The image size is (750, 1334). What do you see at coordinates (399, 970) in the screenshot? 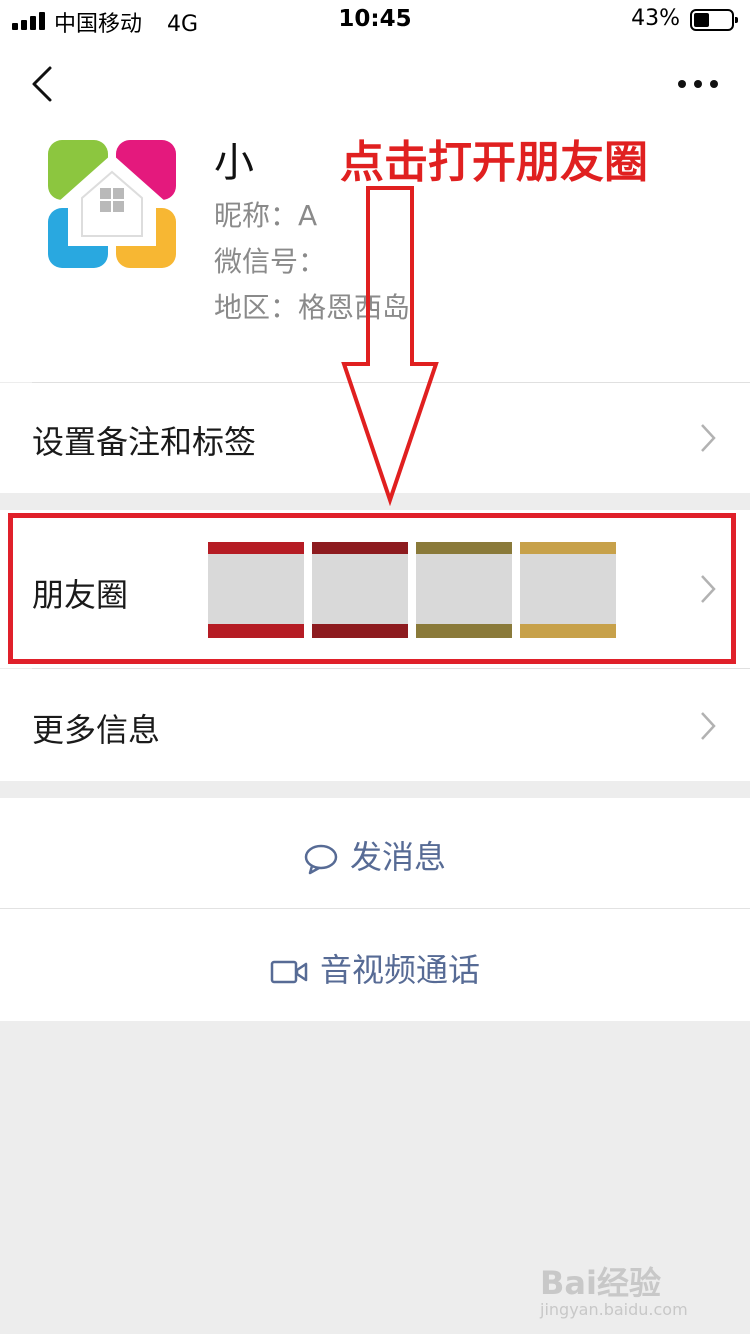
I see `video-call-label: 音视频通话` at bounding box center [399, 970].